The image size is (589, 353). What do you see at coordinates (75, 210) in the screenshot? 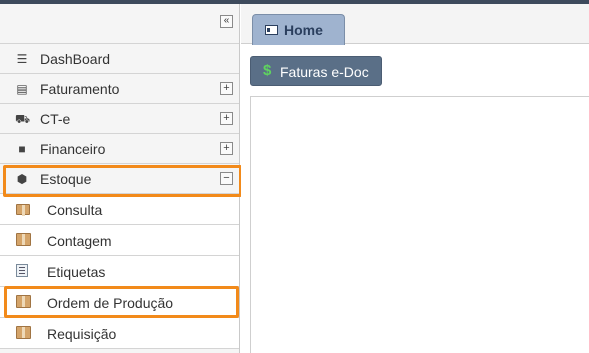
I see `sidebar-subitem-label: Consulta` at bounding box center [75, 210].